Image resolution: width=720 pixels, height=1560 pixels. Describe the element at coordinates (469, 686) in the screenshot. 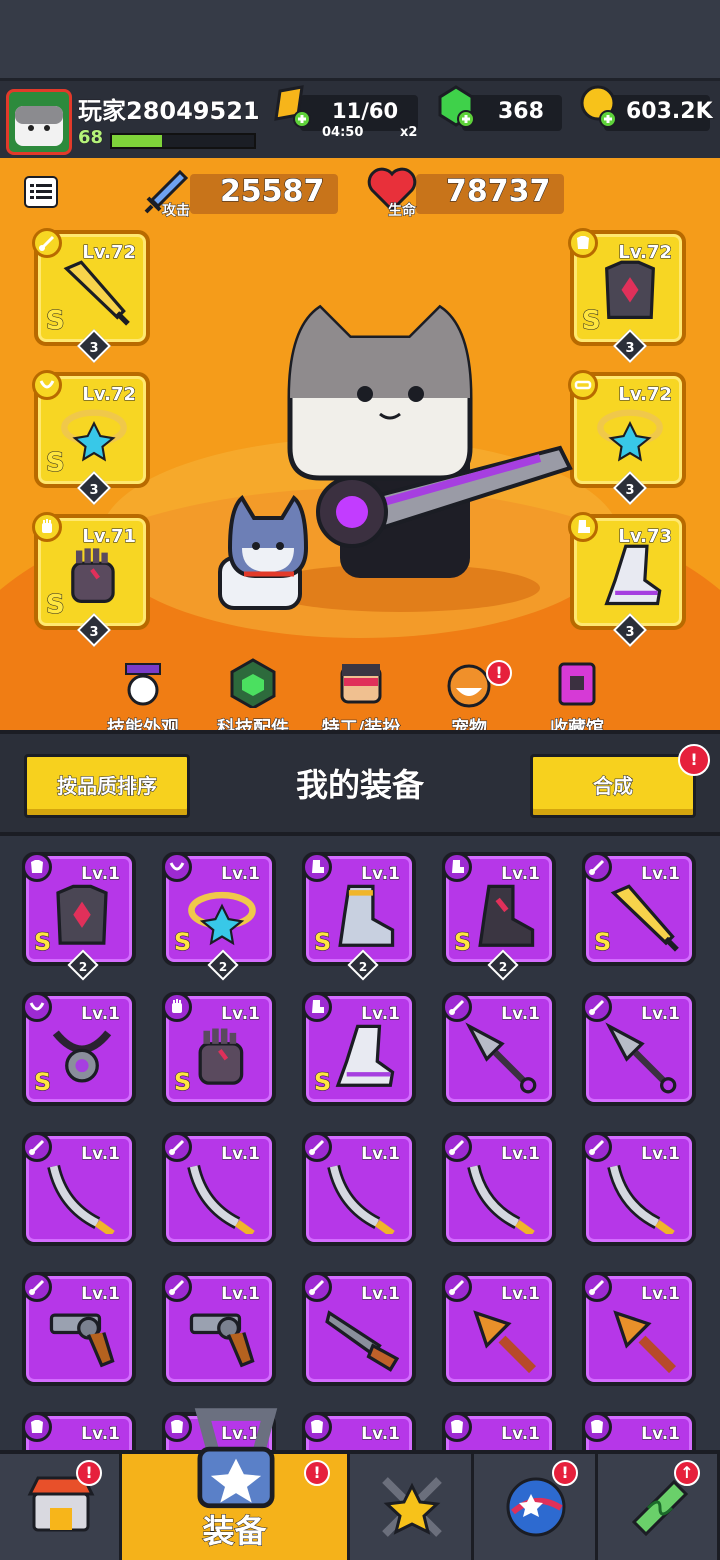

I see `pet-icon` at that location.